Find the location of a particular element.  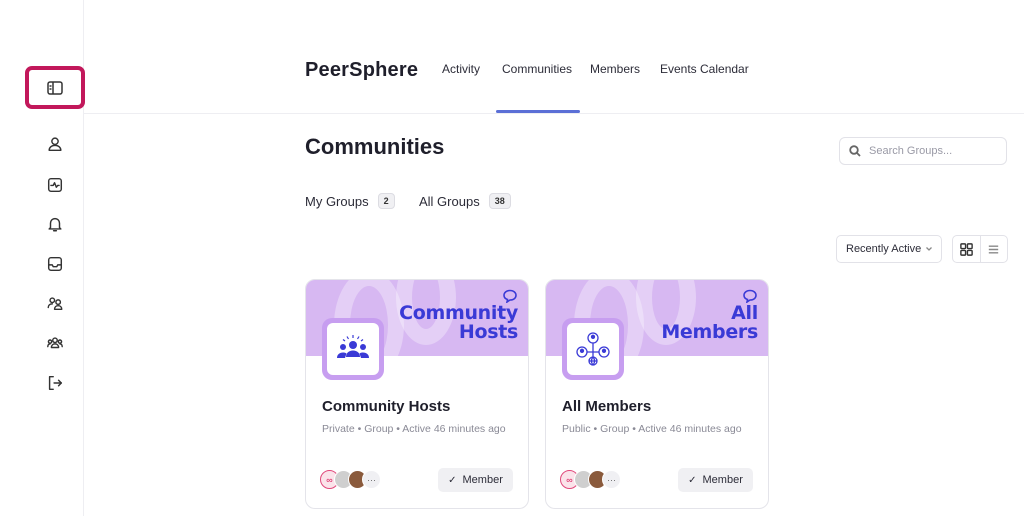

grid-view-button is located at coordinates (966, 249).